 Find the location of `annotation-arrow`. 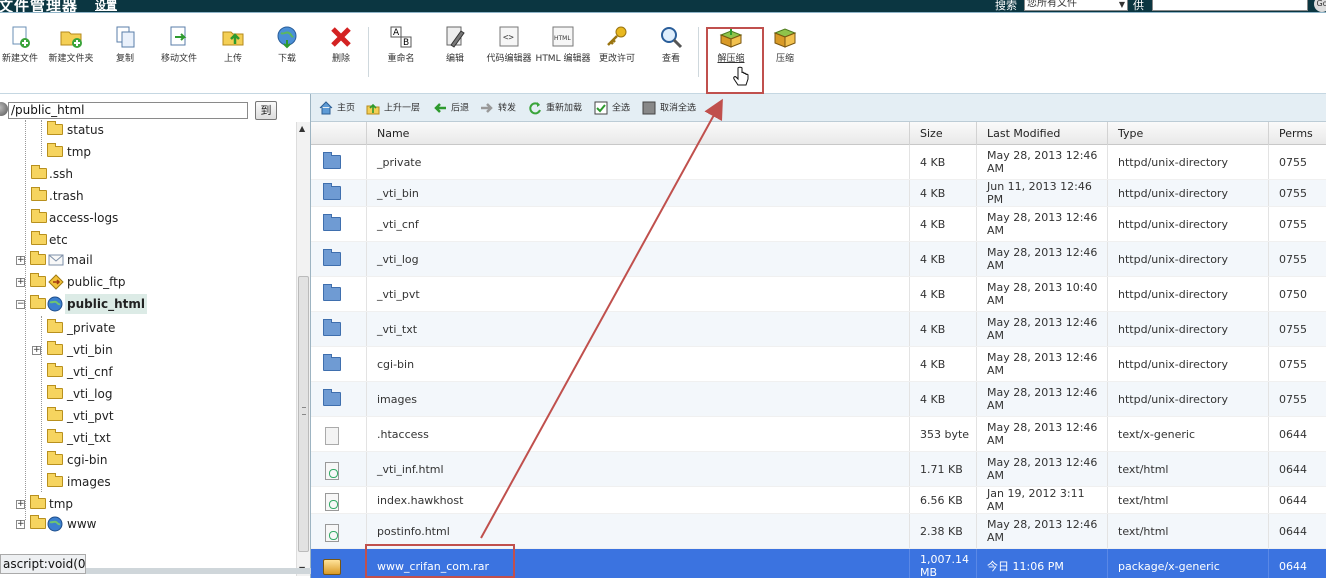

annotation-arrow is located at coordinates (601, 318).